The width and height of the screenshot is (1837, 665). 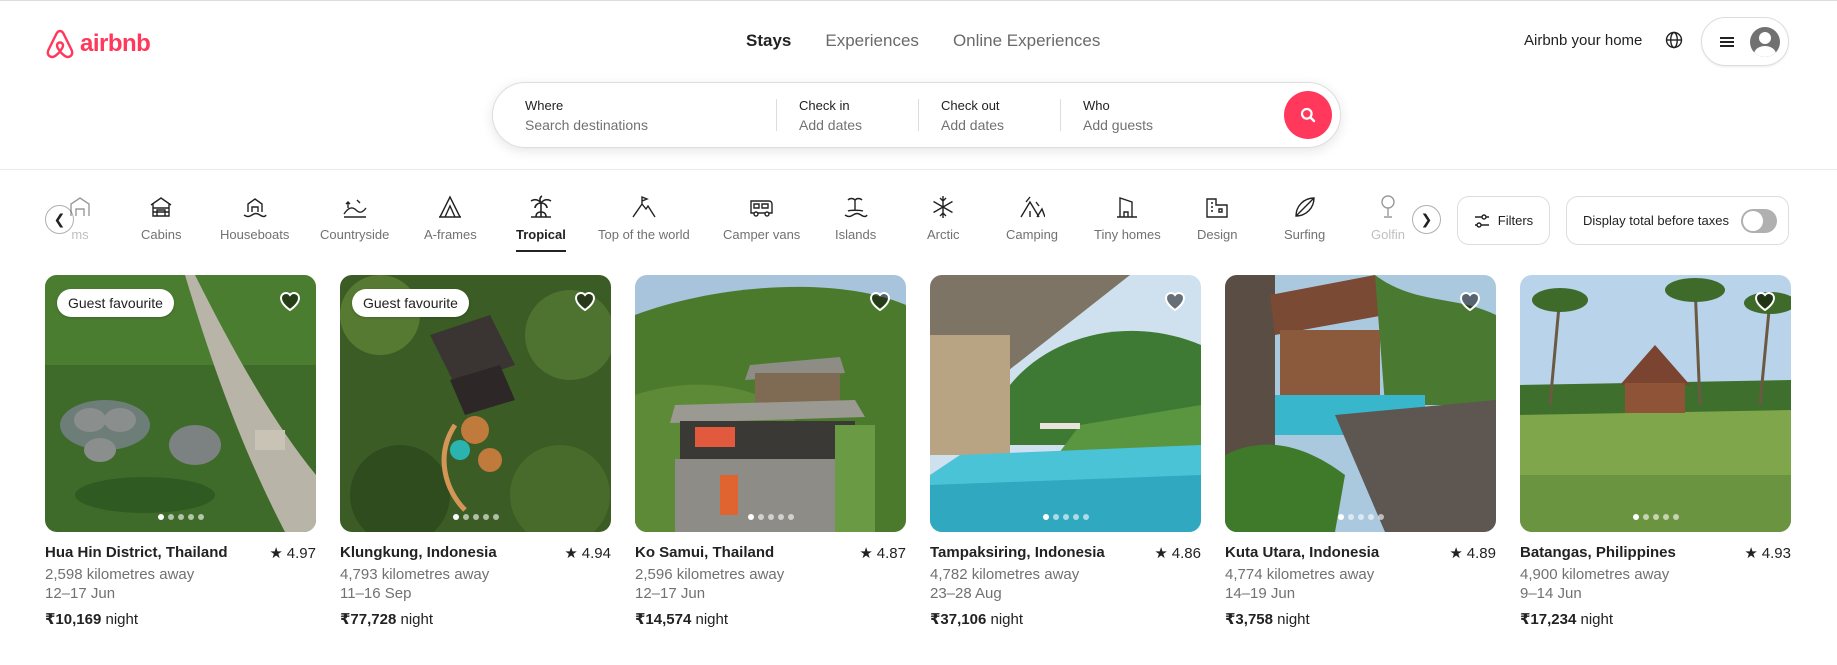 What do you see at coordinates (634, 115) in the screenshot?
I see `where-field: Where Search destinations` at bounding box center [634, 115].